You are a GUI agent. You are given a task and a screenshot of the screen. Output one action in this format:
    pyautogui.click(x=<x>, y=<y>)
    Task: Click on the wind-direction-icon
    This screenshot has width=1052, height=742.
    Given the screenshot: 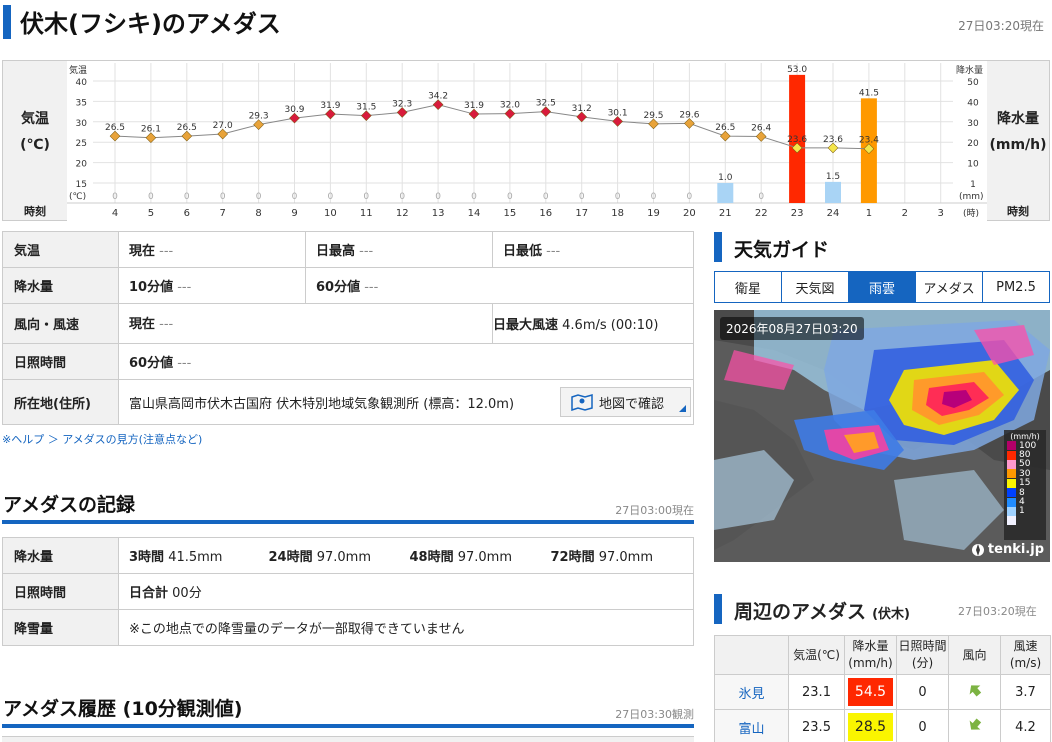 What is the action you would take?
    pyautogui.click(x=975, y=691)
    